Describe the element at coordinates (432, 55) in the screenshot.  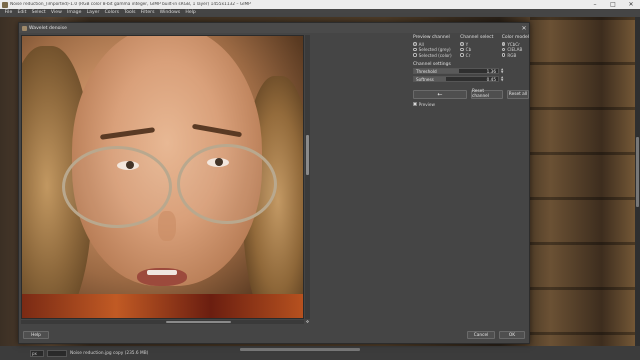
I see `preview-channel-selected-color: Selected (color)` at that location.